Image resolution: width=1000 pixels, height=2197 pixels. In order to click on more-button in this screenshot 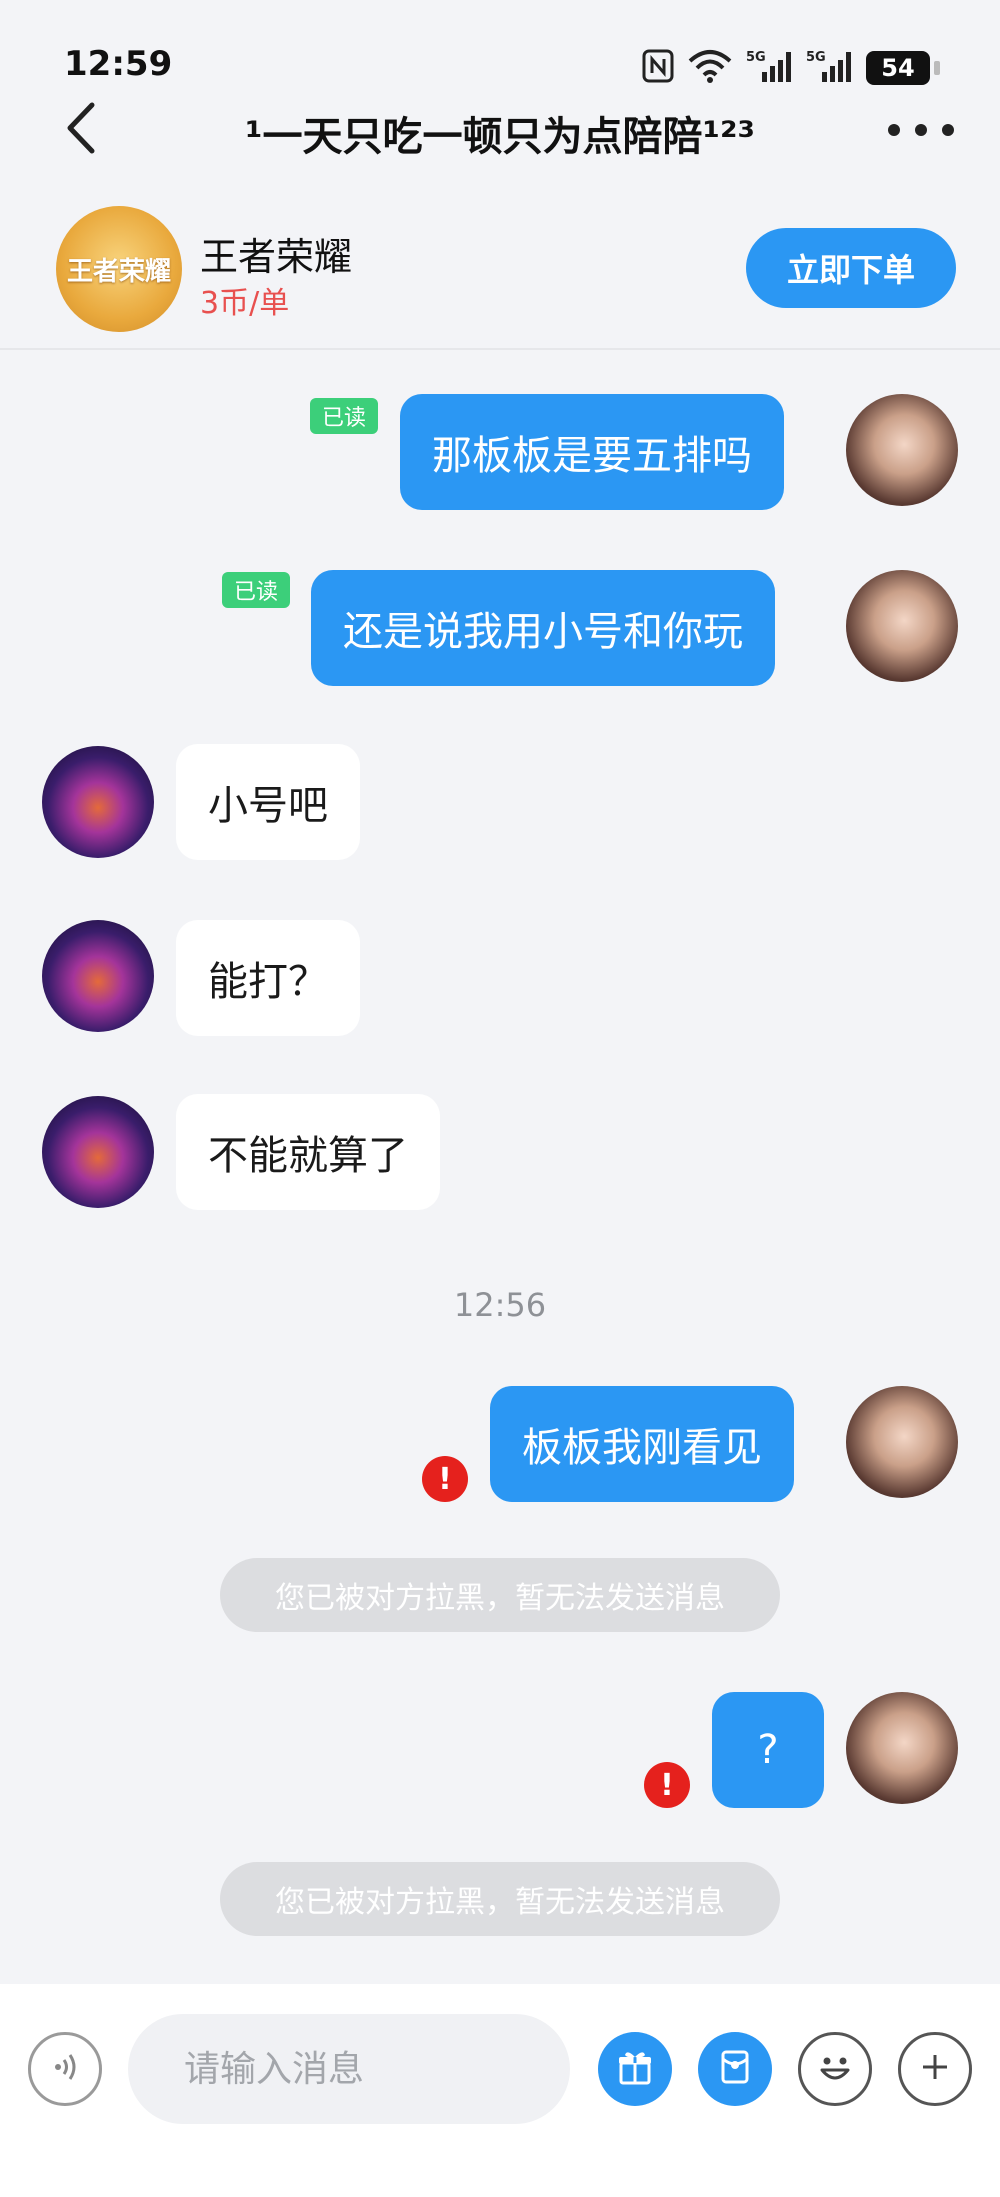, I will do `click(921, 130)`.